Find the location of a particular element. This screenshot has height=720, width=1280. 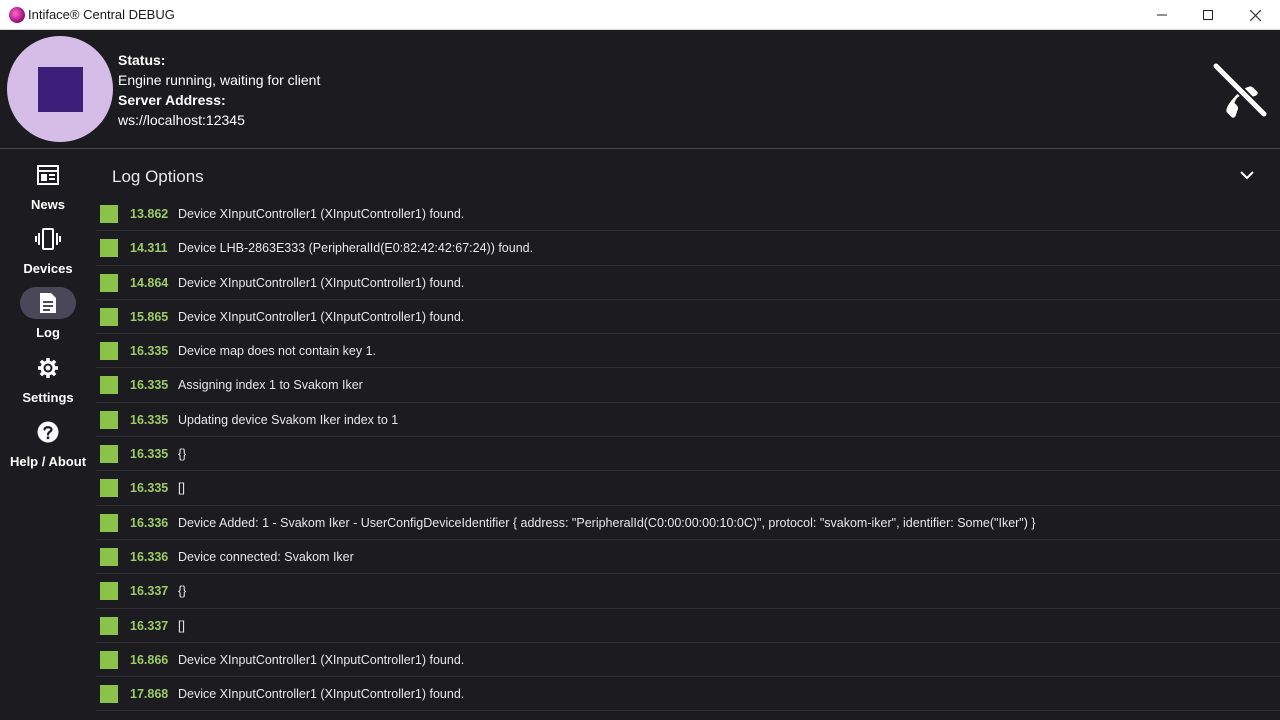

log-options-header: Log Options is located at coordinates (158, 177).